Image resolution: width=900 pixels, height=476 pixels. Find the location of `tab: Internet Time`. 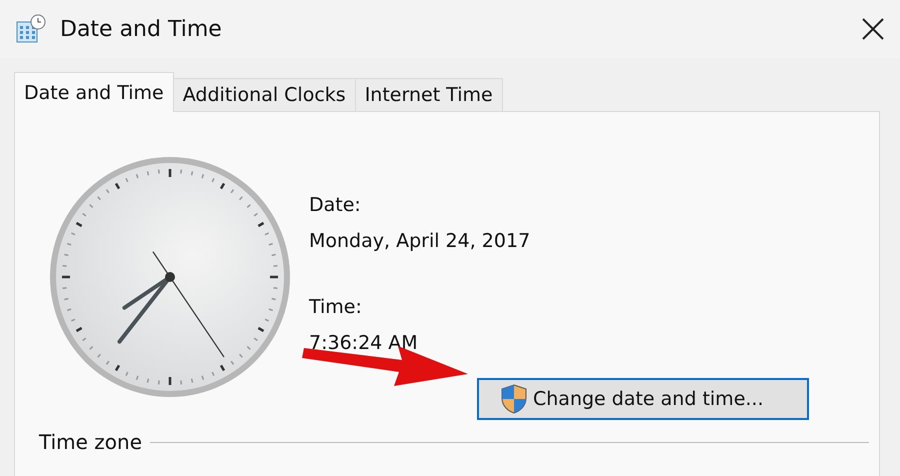

tab: Internet Time is located at coordinates (428, 95).